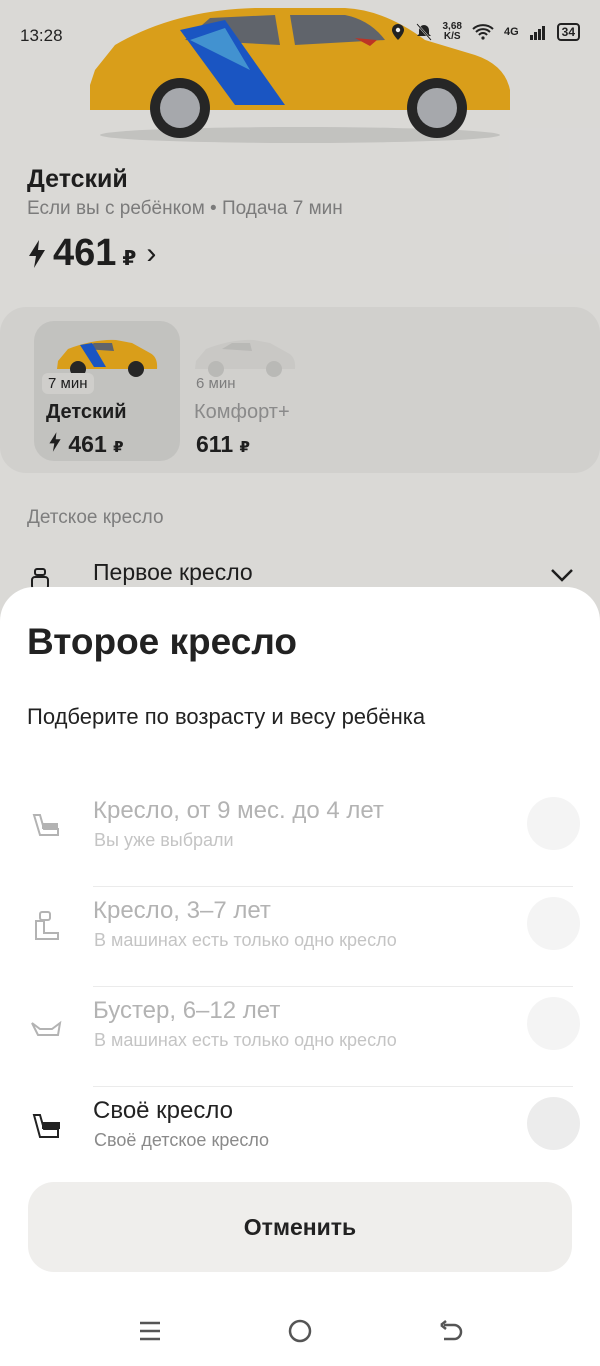  Describe the element at coordinates (150, 1331) in the screenshot. I see `menu-icon` at that location.